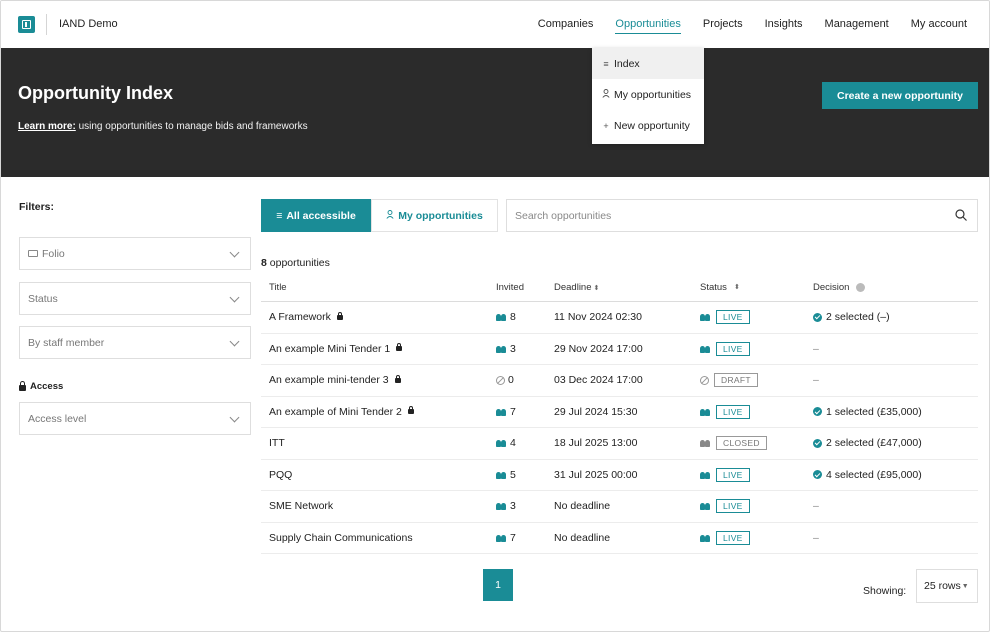 This screenshot has width=990, height=632. Describe the element at coordinates (135, 342) in the screenshot. I see `staff-member-select: By staff member` at that location.